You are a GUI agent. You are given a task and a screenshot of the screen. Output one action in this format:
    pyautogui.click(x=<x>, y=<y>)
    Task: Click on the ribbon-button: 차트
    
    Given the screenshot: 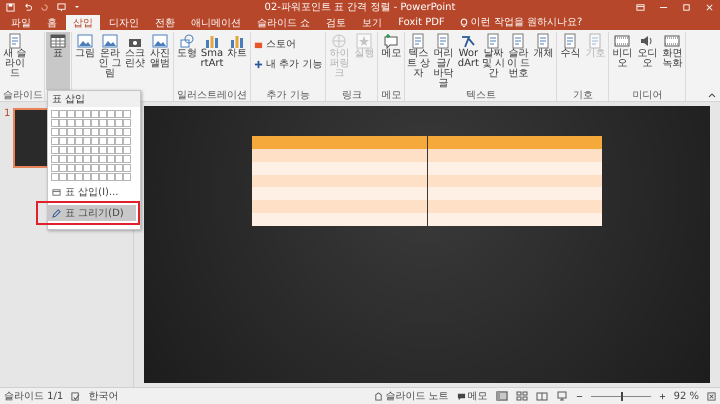 What is the action you would take?
    pyautogui.click(x=237, y=46)
    